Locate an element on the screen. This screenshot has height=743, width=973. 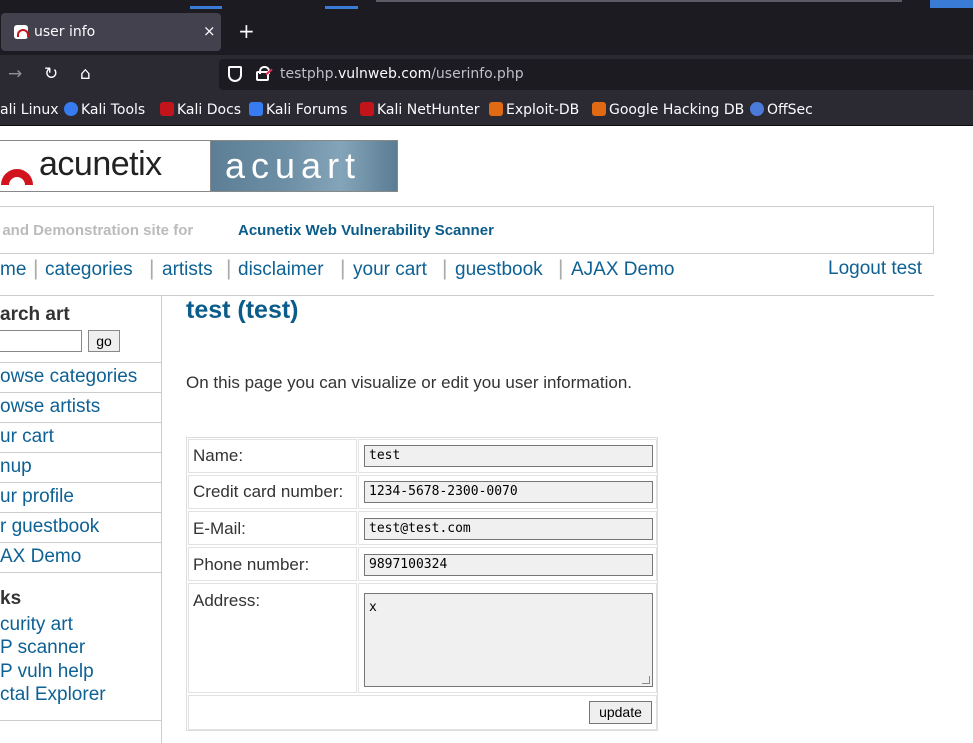
update-button: update is located at coordinates (620, 712).